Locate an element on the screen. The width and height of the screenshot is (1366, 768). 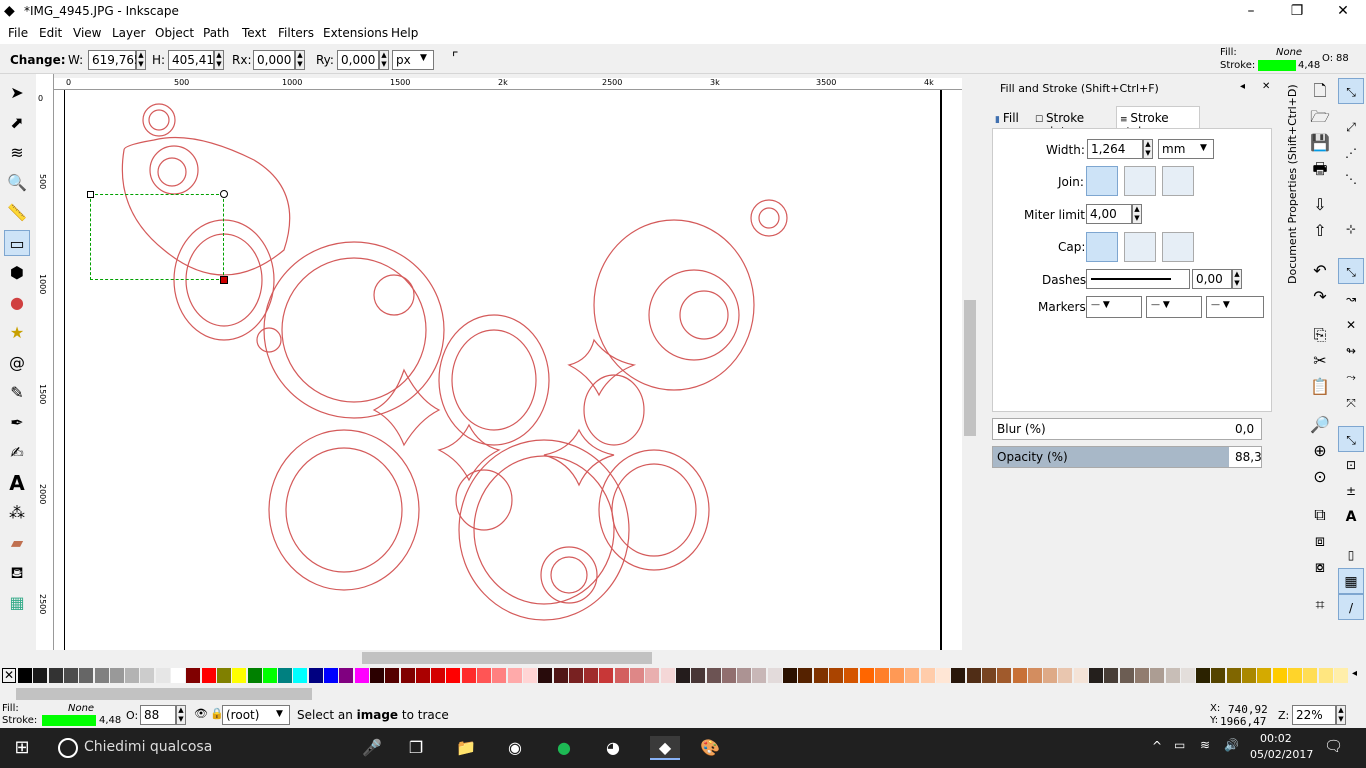
width-spin-arrows: ▲ ▼ is located at coordinates (141, 60).